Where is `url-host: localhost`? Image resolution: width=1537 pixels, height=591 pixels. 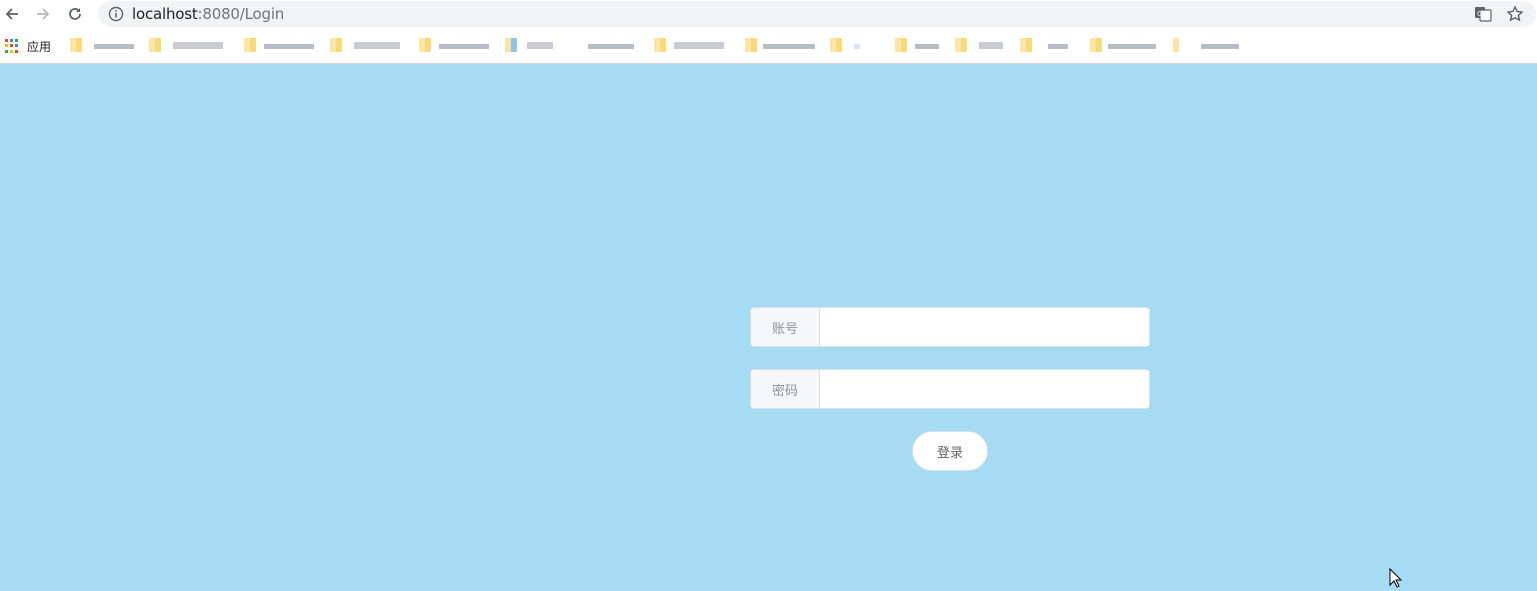
url-host: localhost is located at coordinates (165, 14).